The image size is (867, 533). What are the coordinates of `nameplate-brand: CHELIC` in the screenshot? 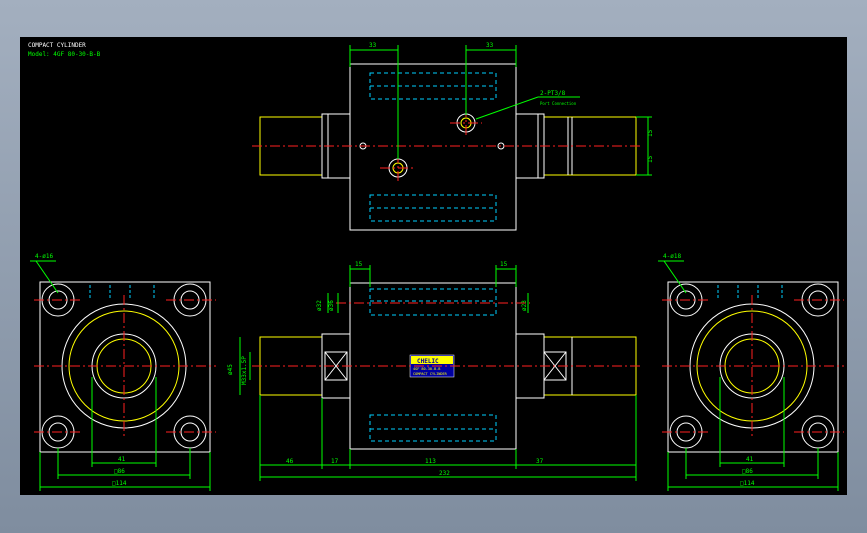 It's located at (428, 361).